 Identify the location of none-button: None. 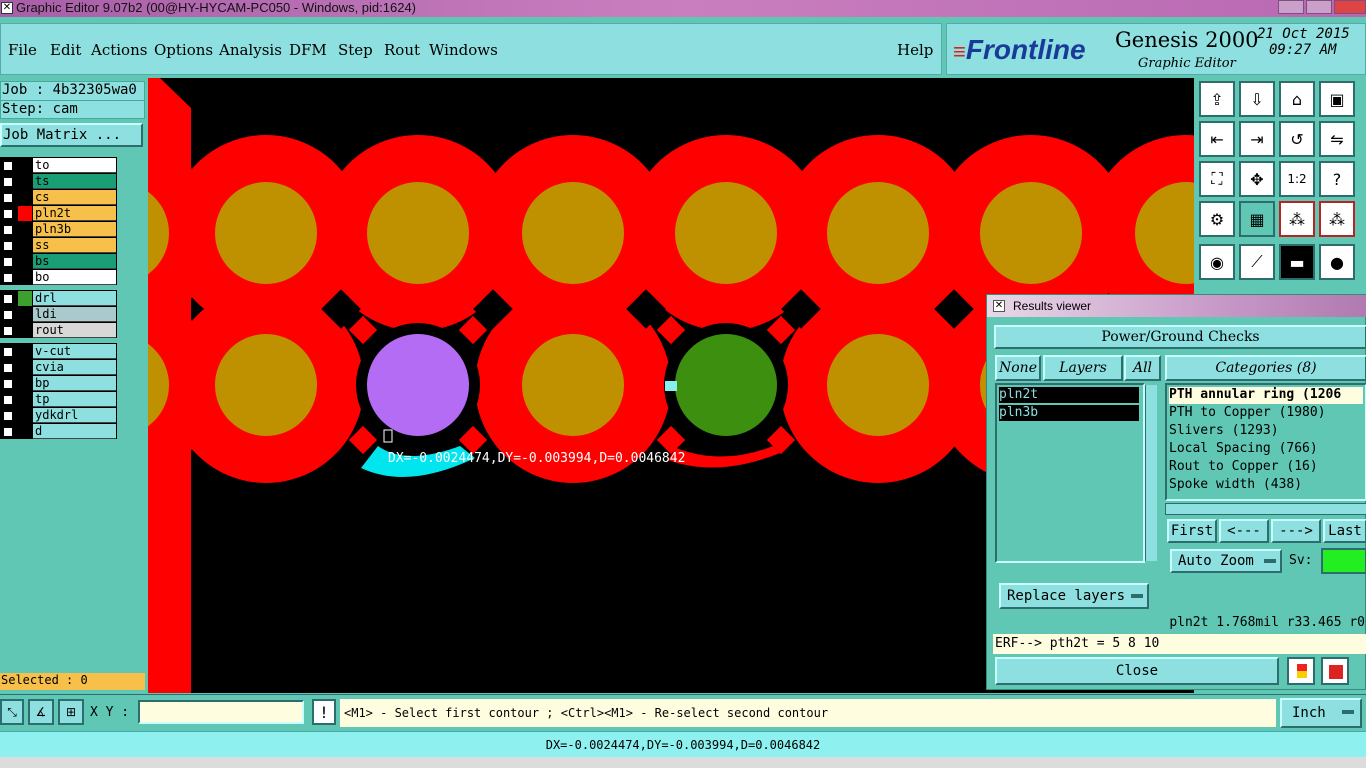
(1018, 368).